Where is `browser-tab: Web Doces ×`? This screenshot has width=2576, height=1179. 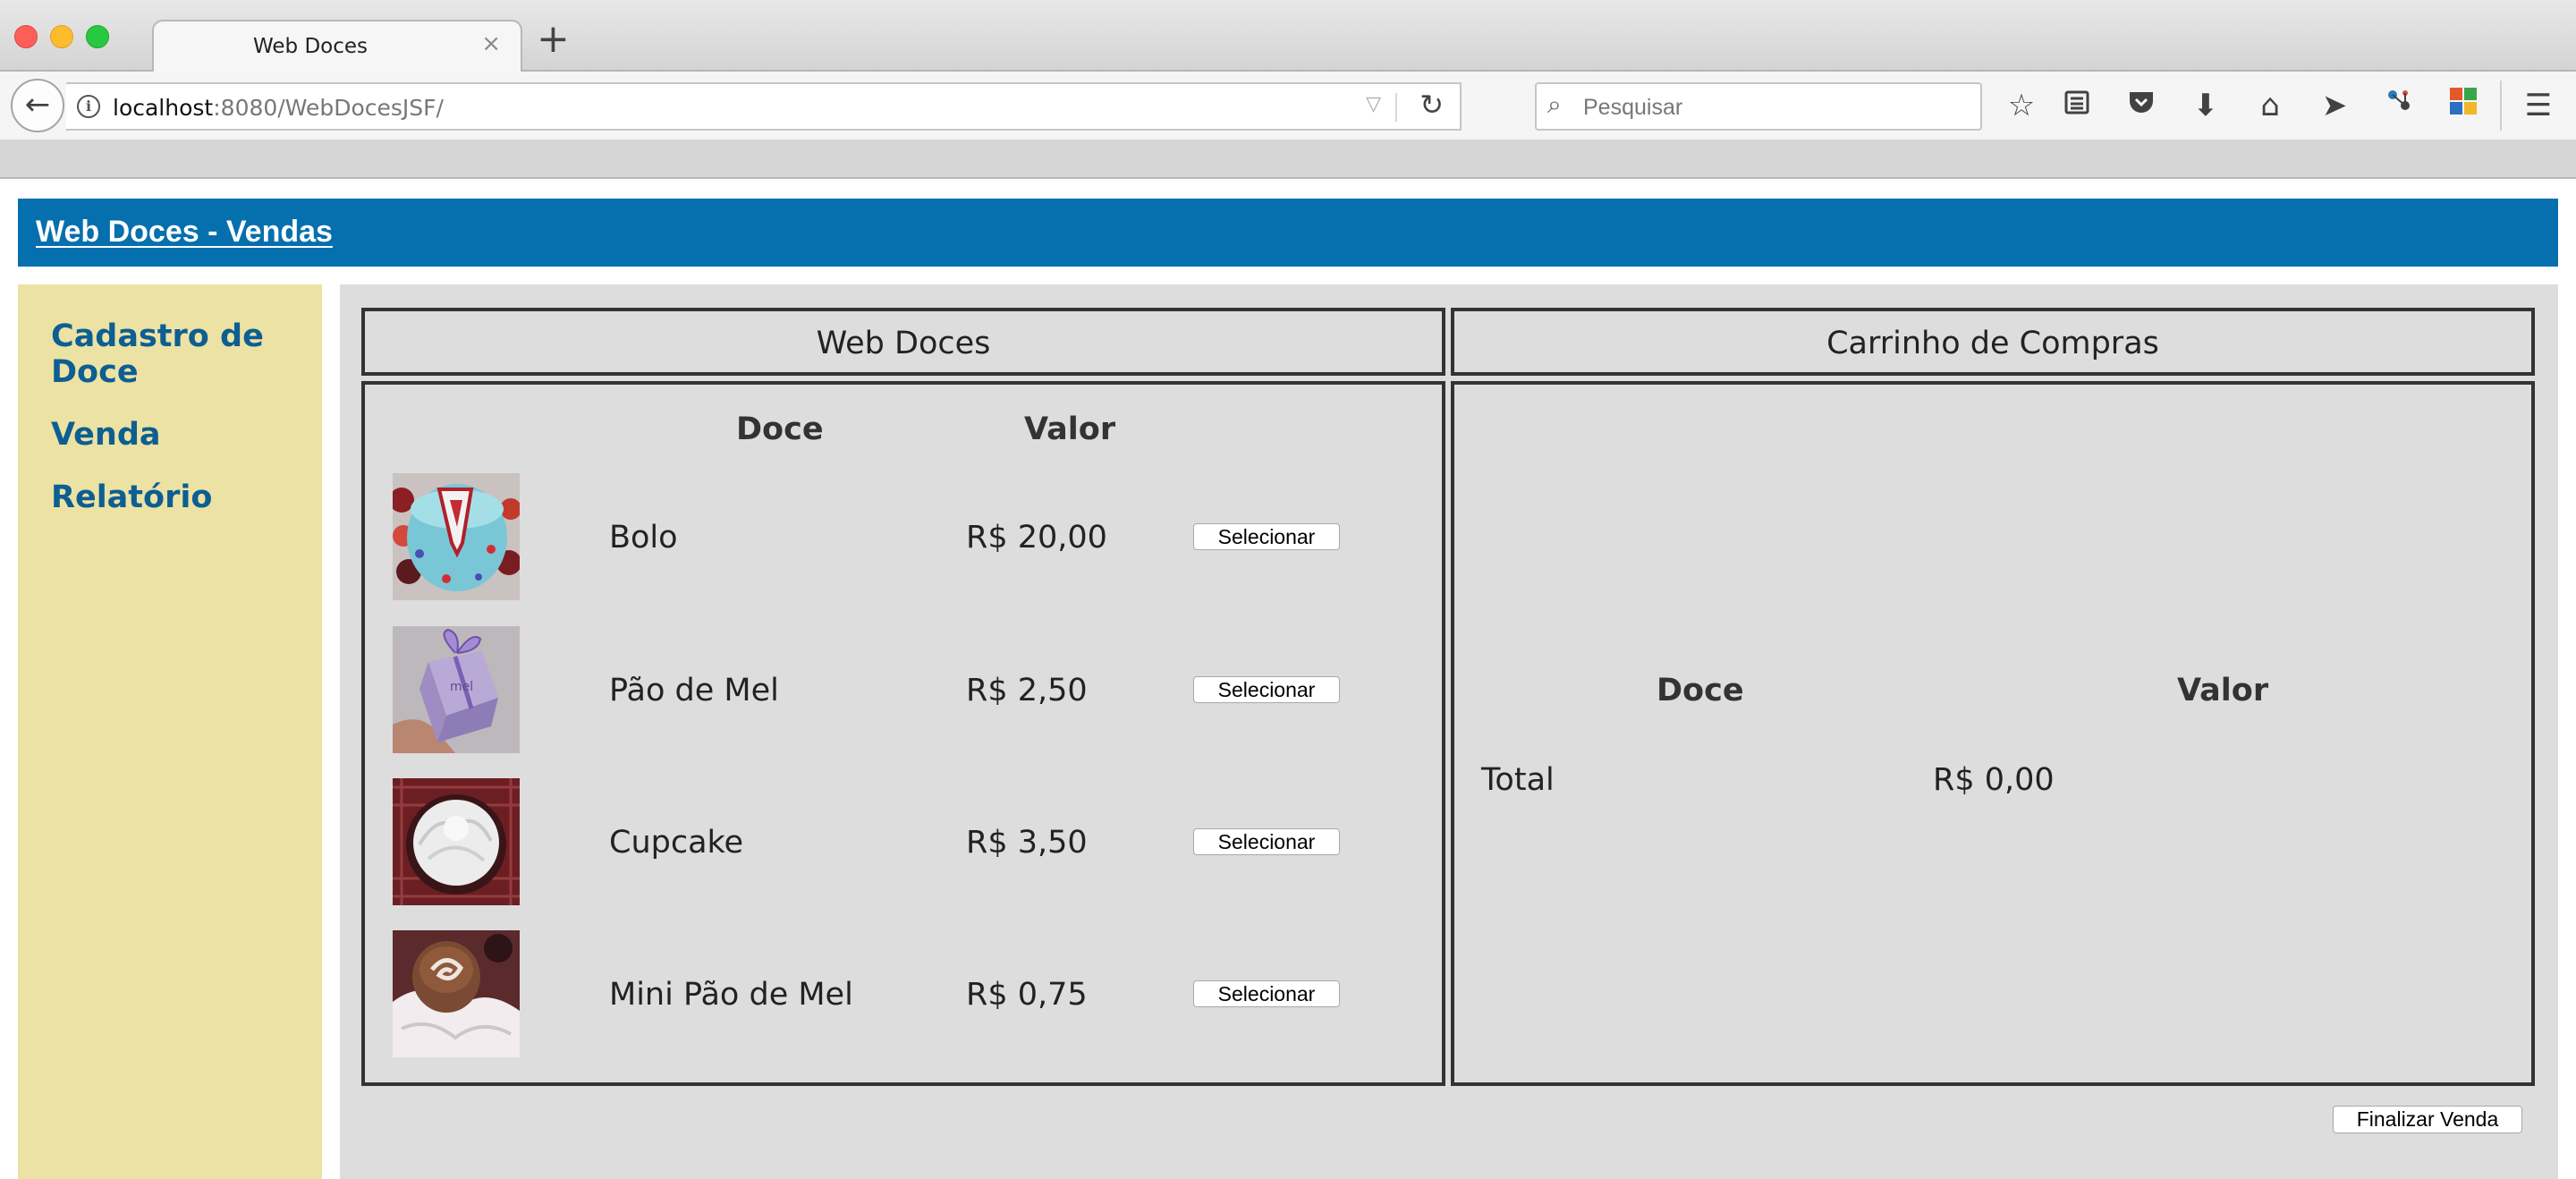 browser-tab: Web Doces × is located at coordinates (337, 46).